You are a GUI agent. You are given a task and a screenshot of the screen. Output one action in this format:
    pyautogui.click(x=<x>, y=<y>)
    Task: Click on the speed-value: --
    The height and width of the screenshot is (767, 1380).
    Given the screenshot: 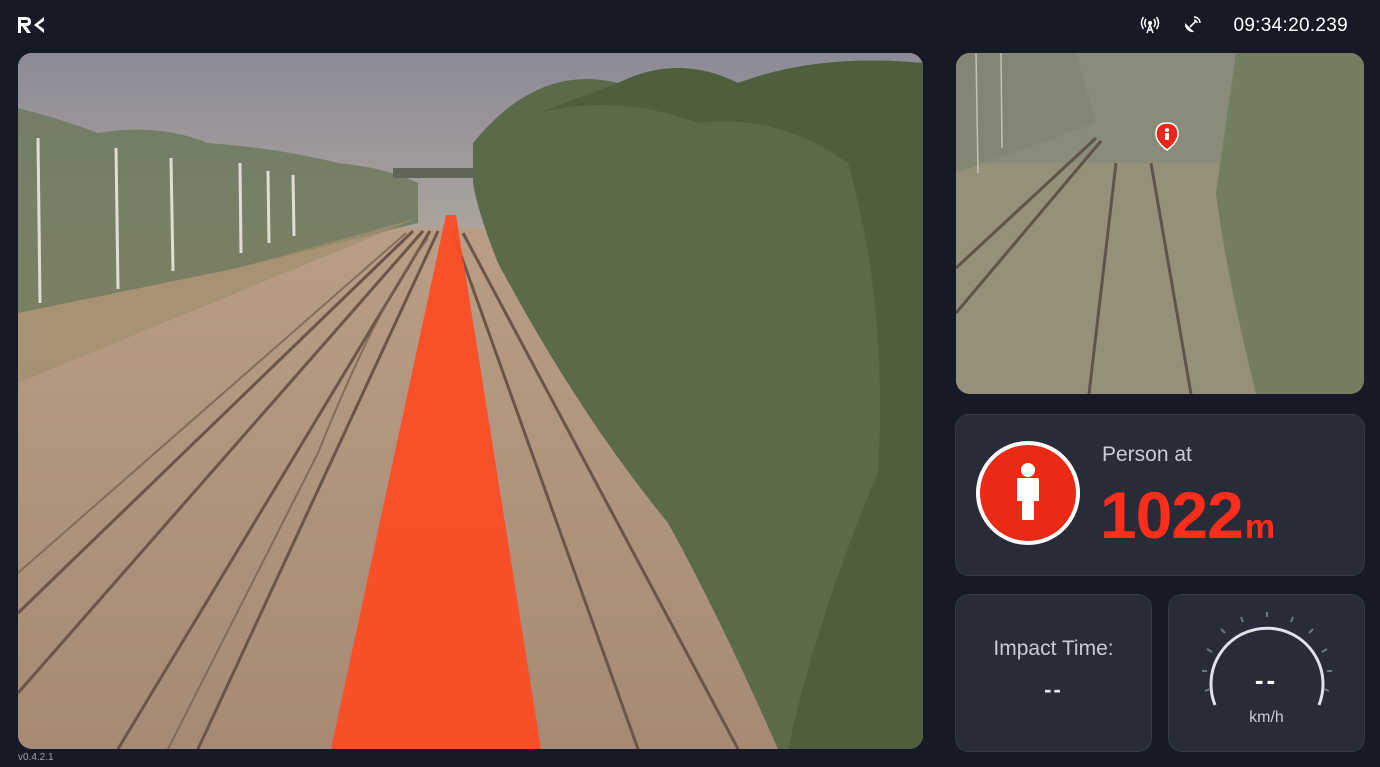 What is the action you would take?
    pyautogui.click(x=1266, y=680)
    